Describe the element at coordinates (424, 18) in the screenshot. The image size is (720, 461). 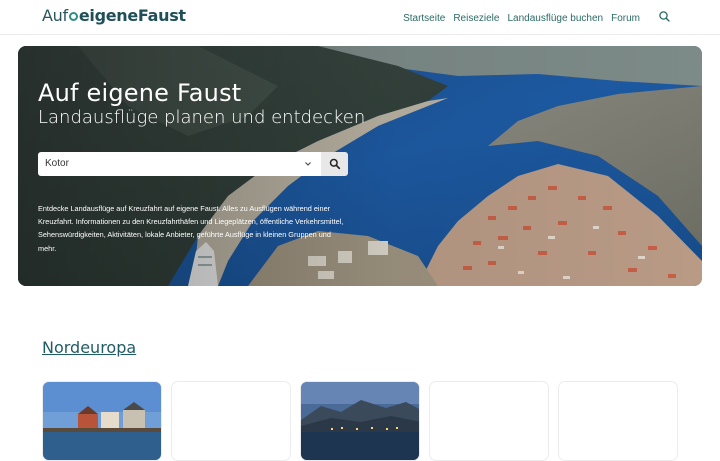
I see `nav-startseite: Startseite` at that location.